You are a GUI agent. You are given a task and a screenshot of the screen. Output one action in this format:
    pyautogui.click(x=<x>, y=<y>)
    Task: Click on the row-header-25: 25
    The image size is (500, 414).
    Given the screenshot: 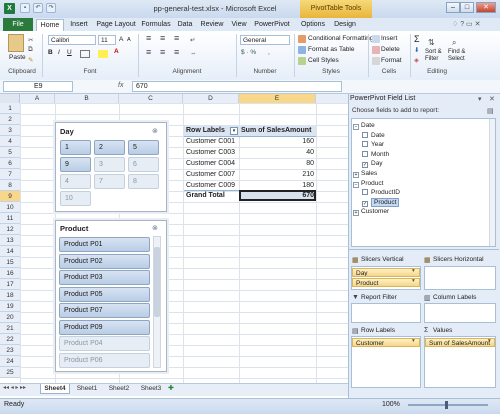 What is the action you would take?
    pyautogui.click(x=10, y=372)
    